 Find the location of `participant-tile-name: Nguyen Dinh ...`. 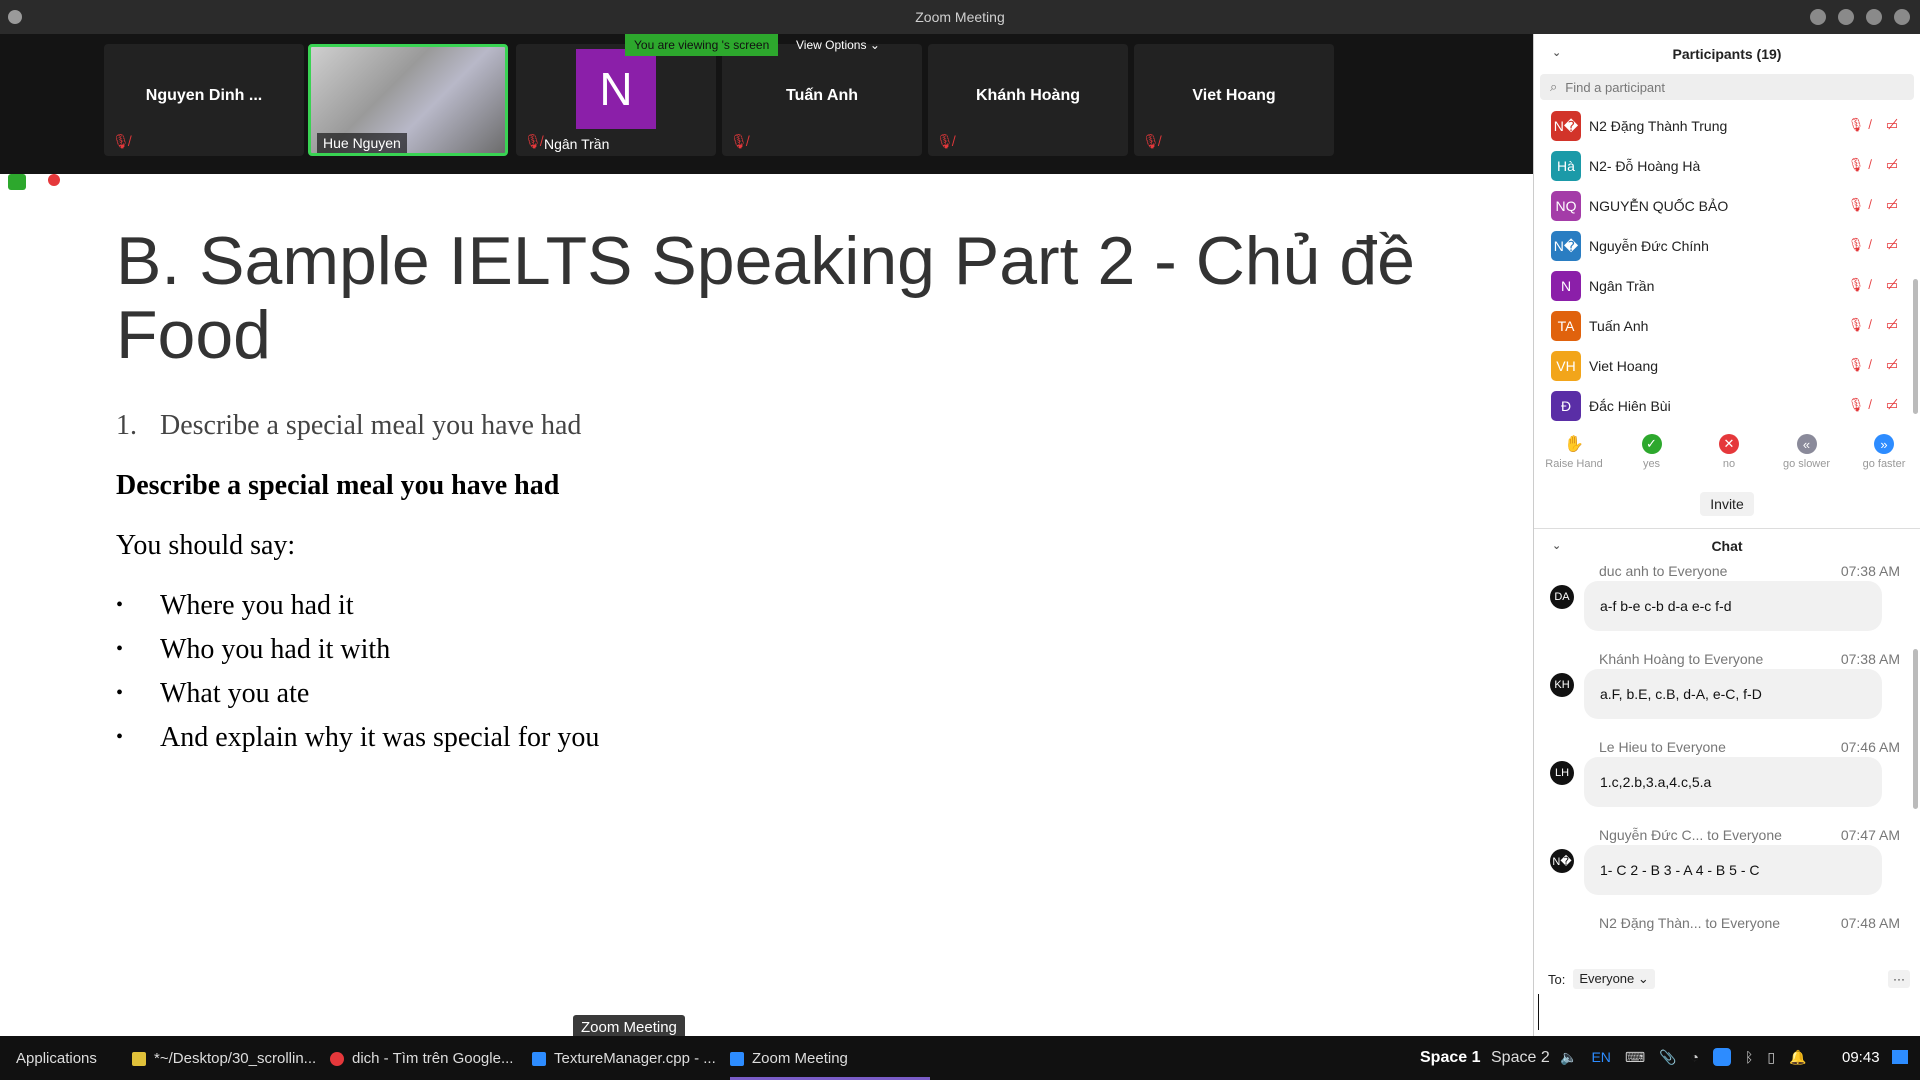

participant-tile-name: Nguyen Dinh ... is located at coordinates (204, 95).